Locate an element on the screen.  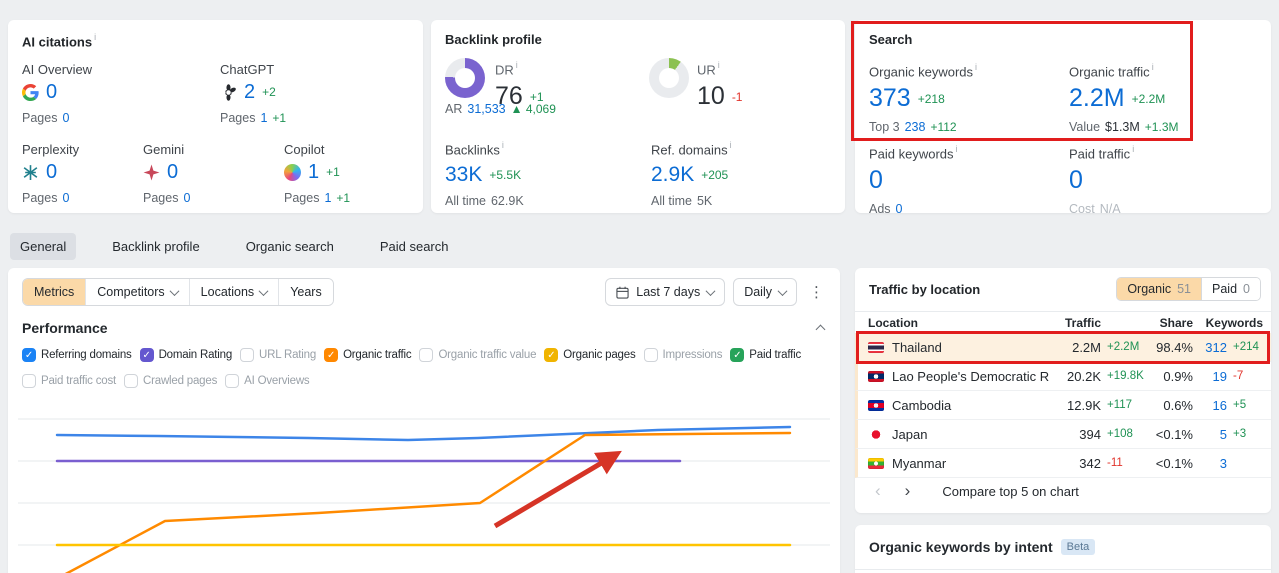
top3-value: 238 is located at coordinates (915, 127).